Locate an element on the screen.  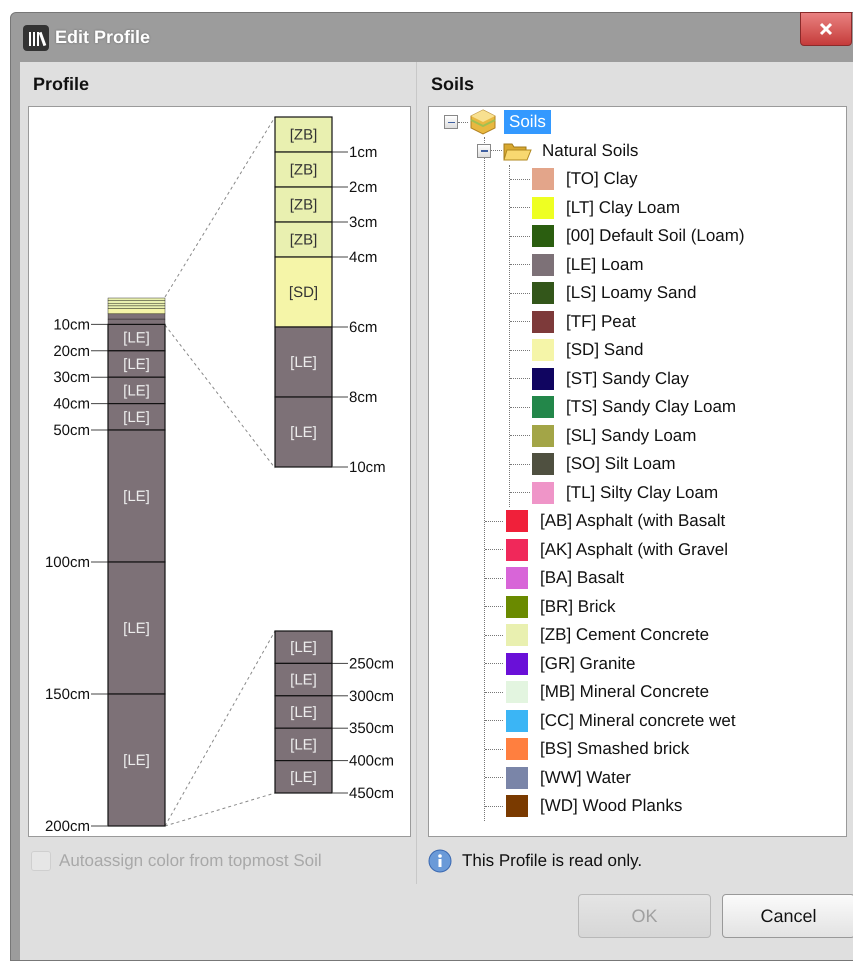
dialog-button: Cancel is located at coordinates (787, 916).